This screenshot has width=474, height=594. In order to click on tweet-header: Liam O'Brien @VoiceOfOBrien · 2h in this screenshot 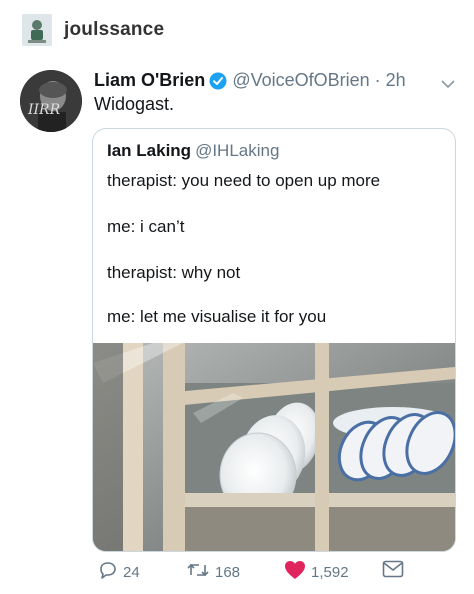, I will do `click(276, 80)`.